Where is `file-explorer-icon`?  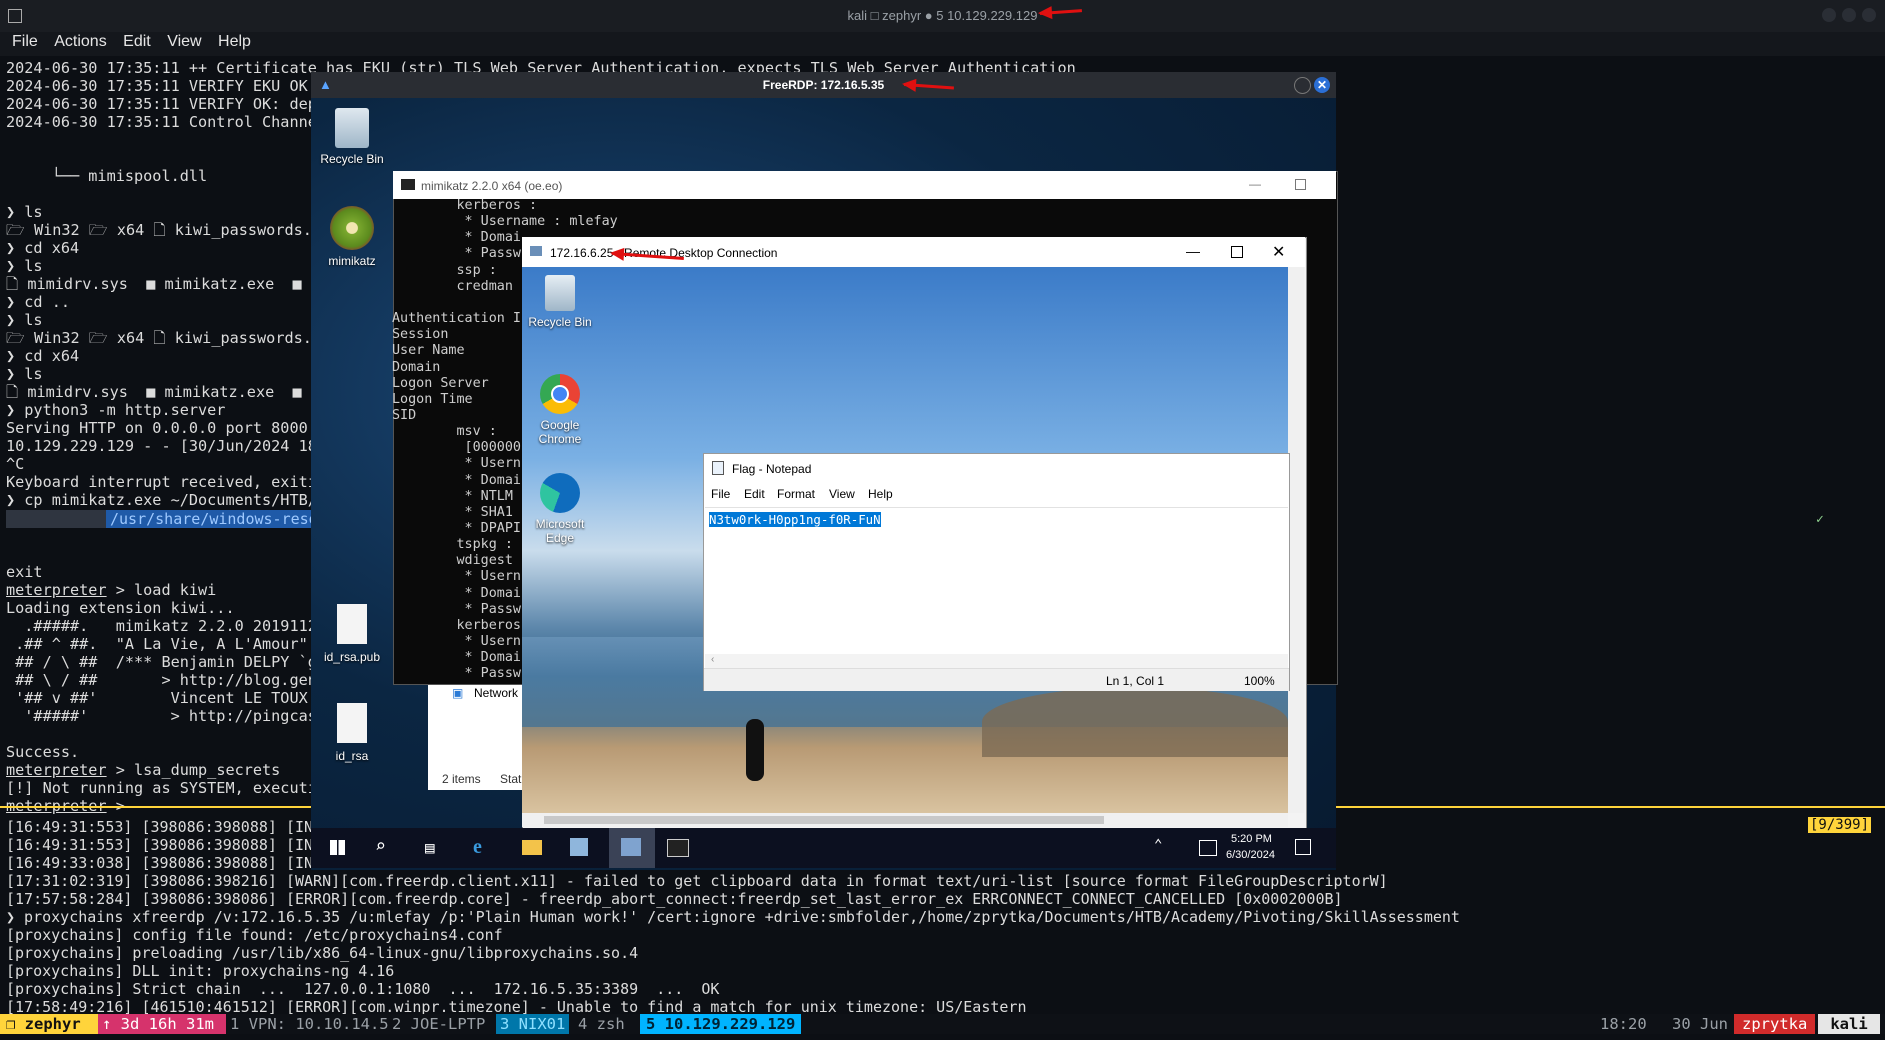
file-explorer-icon is located at coordinates (532, 847).